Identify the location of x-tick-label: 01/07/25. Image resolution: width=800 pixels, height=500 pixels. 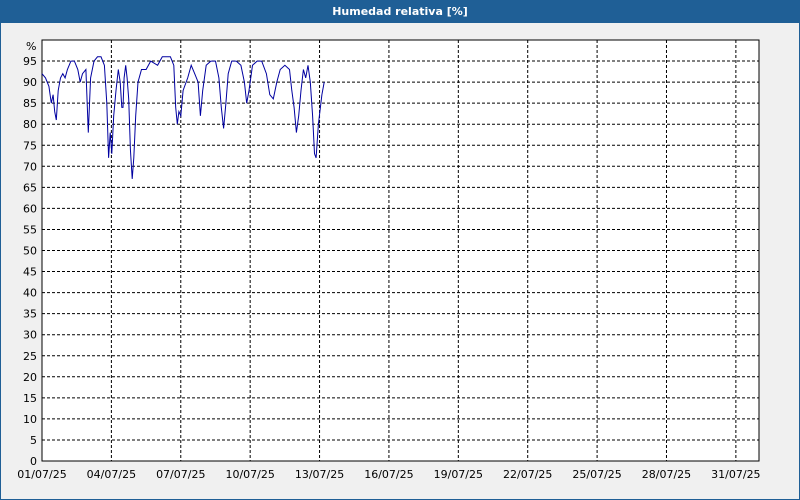
(41, 474).